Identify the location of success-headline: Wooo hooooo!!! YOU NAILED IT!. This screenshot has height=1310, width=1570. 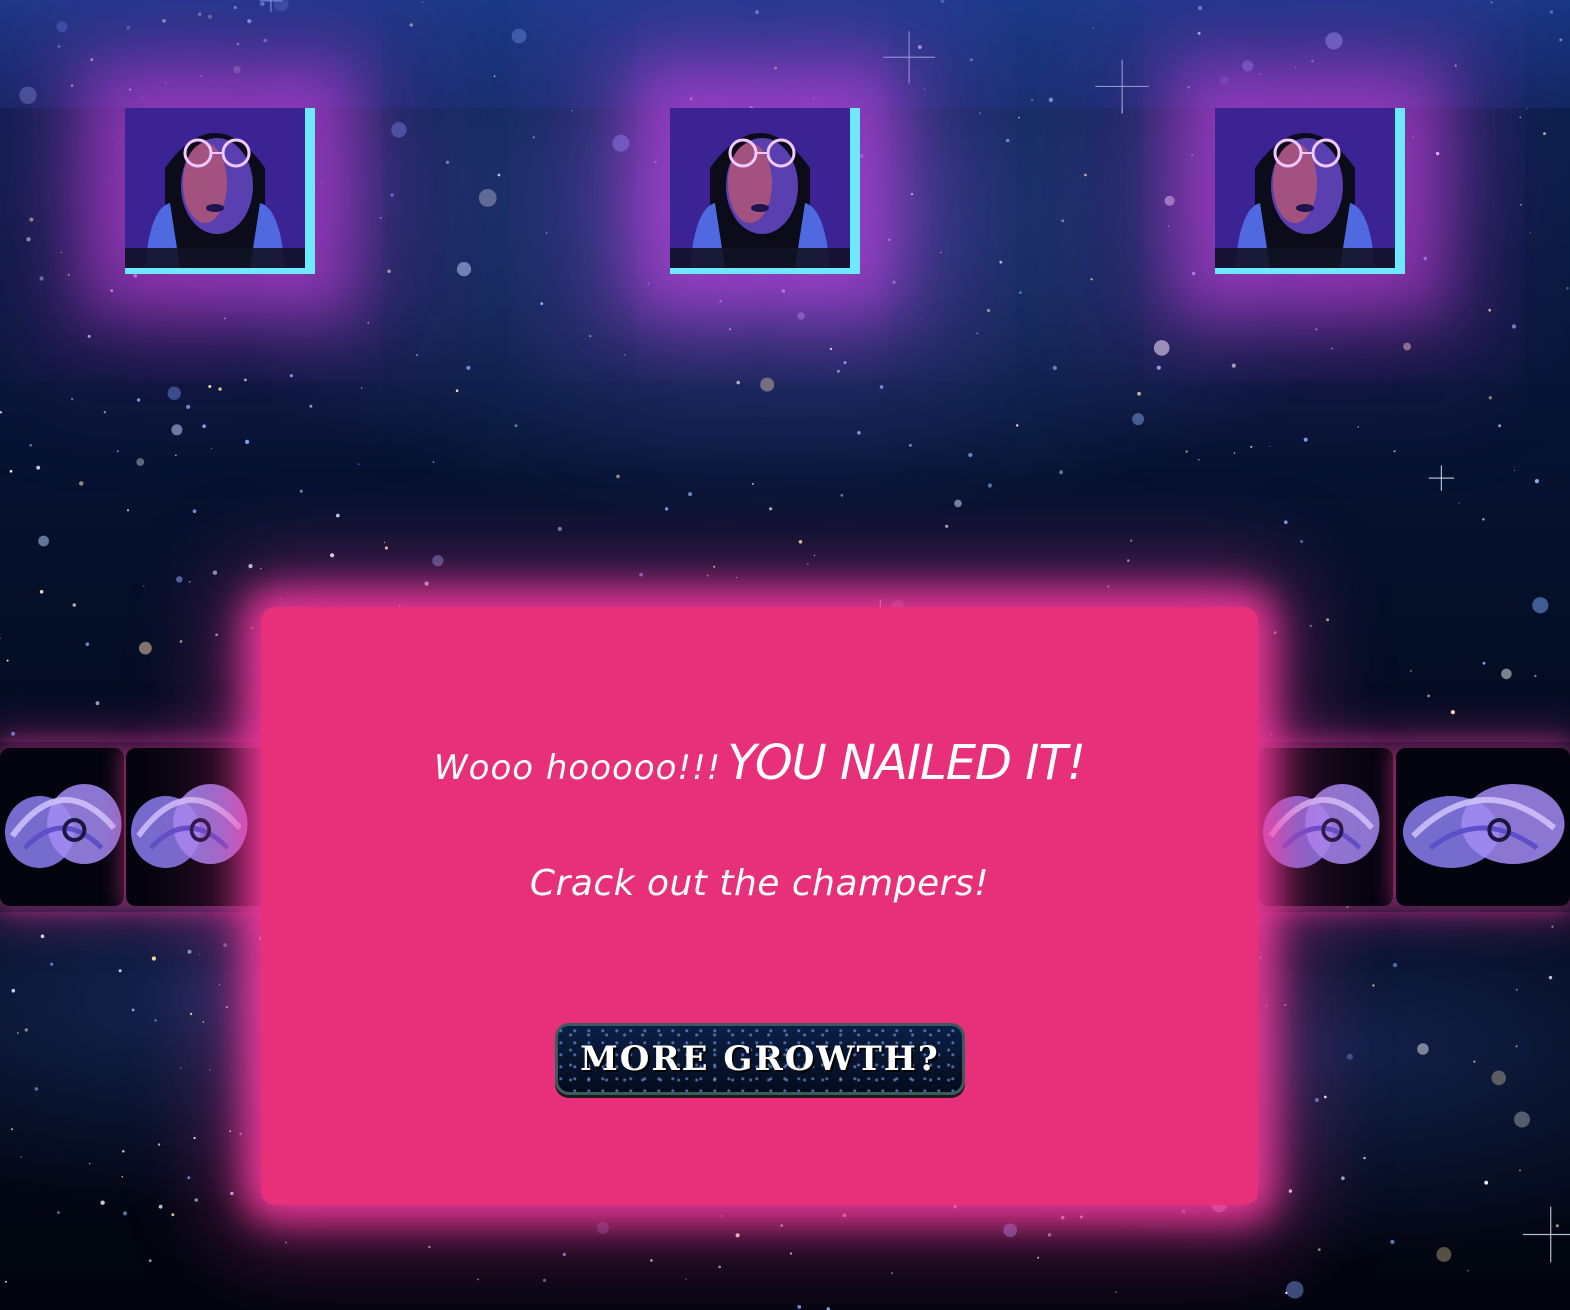
(759, 763).